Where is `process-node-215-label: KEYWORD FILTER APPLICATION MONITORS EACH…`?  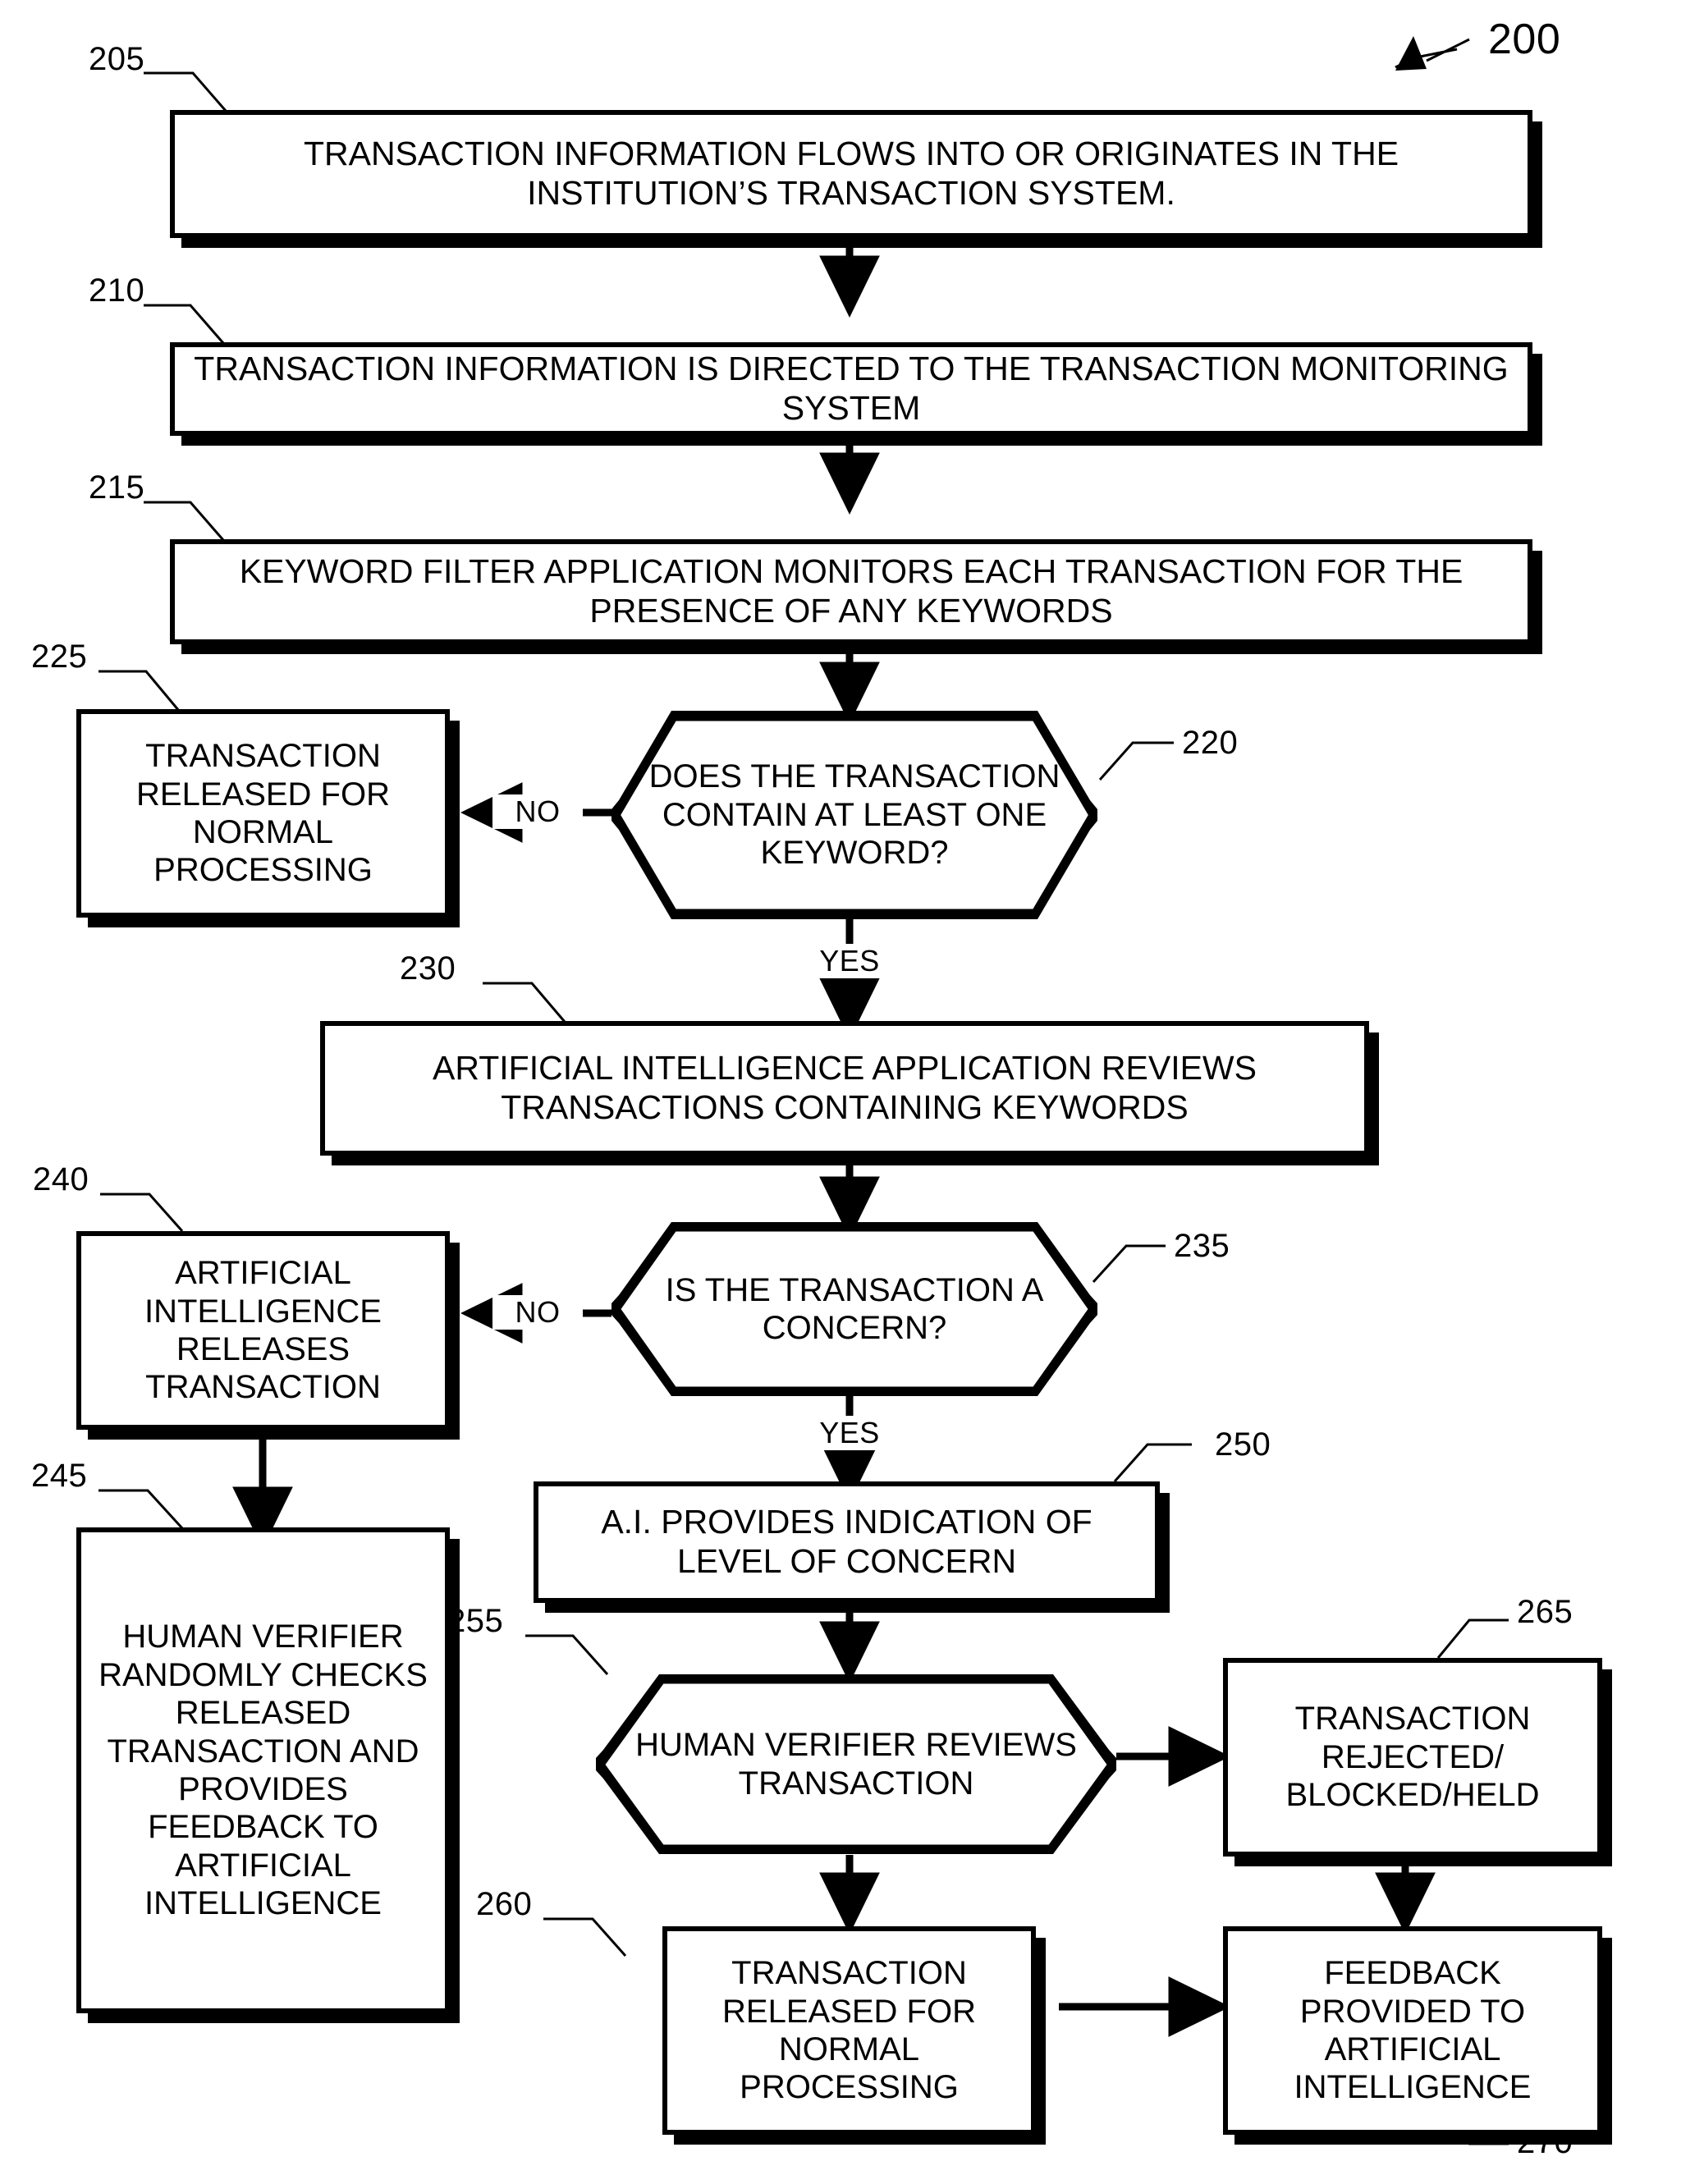 process-node-215-label: KEYWORD FILTER APPLICATION MONITORS EACH… is located at coordinates (851, 591).